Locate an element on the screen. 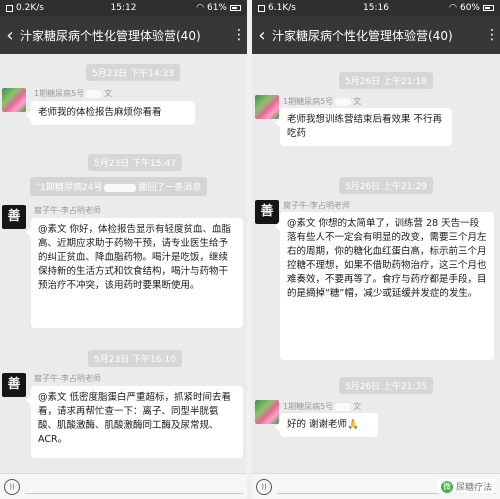 The height and width of the screenshot is (499, 500). status-bar: 6.1K/s 15:16 ◠ 60% is located at coordinates (376, 8).